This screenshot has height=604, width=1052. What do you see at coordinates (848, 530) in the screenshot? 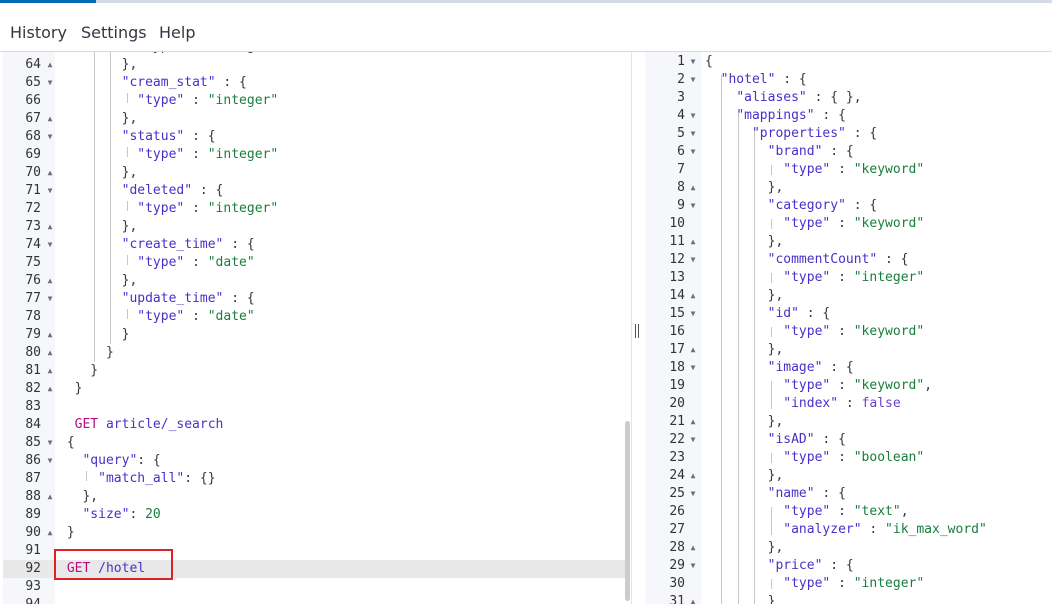
I see `code-line: 27 "analyzer" : "ik_max_word"` at bounding box center [848, 530].